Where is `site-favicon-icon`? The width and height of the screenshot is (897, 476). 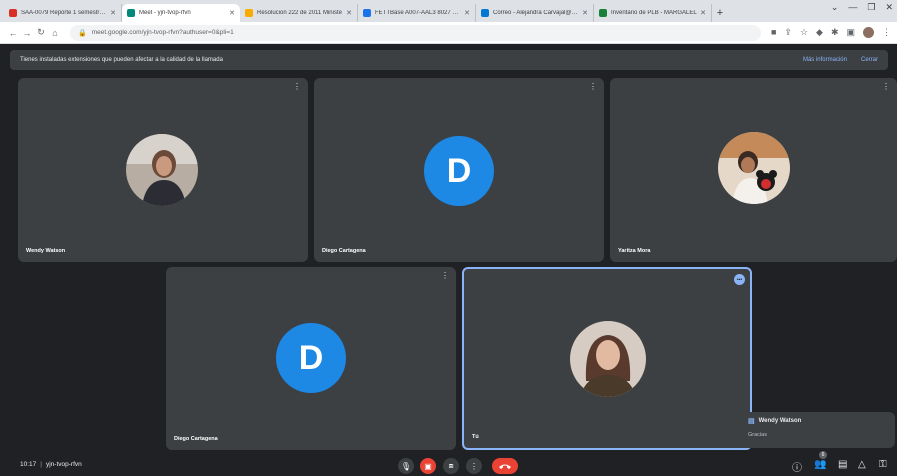 site-favicon-icon is located at coordinates (367, 13).